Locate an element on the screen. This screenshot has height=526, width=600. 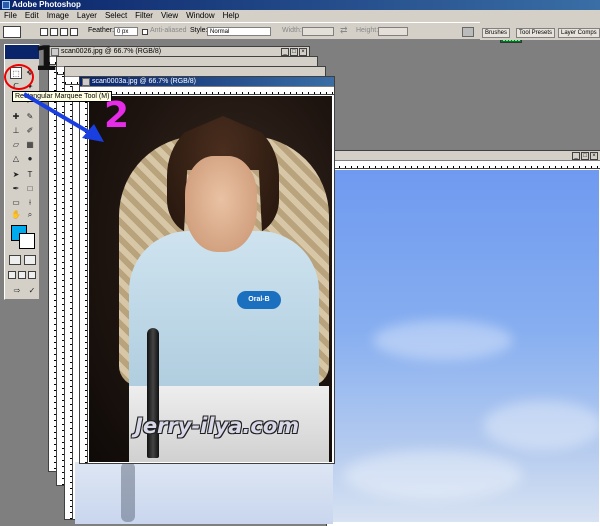
menu-image: Image is located at coordinates (58, 16).